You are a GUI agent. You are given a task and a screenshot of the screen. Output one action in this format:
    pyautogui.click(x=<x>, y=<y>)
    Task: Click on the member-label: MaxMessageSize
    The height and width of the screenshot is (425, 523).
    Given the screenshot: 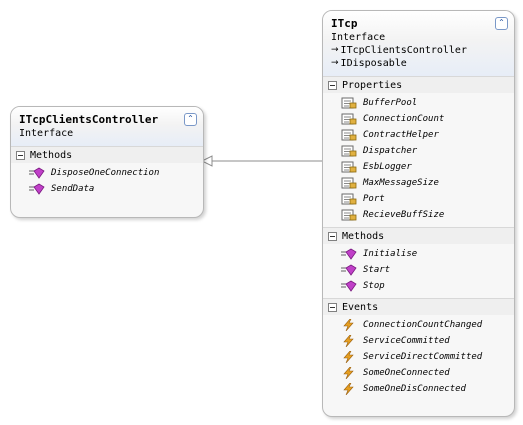 What is the action you would take?
    pyautogui.click(x=401, y=183)
    